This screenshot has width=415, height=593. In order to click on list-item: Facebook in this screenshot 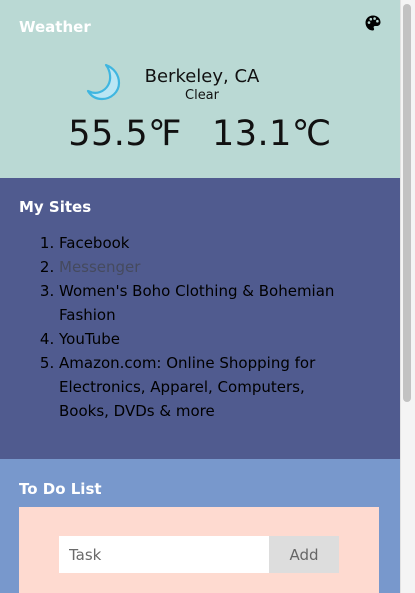, I will do `click(209, 243)`.